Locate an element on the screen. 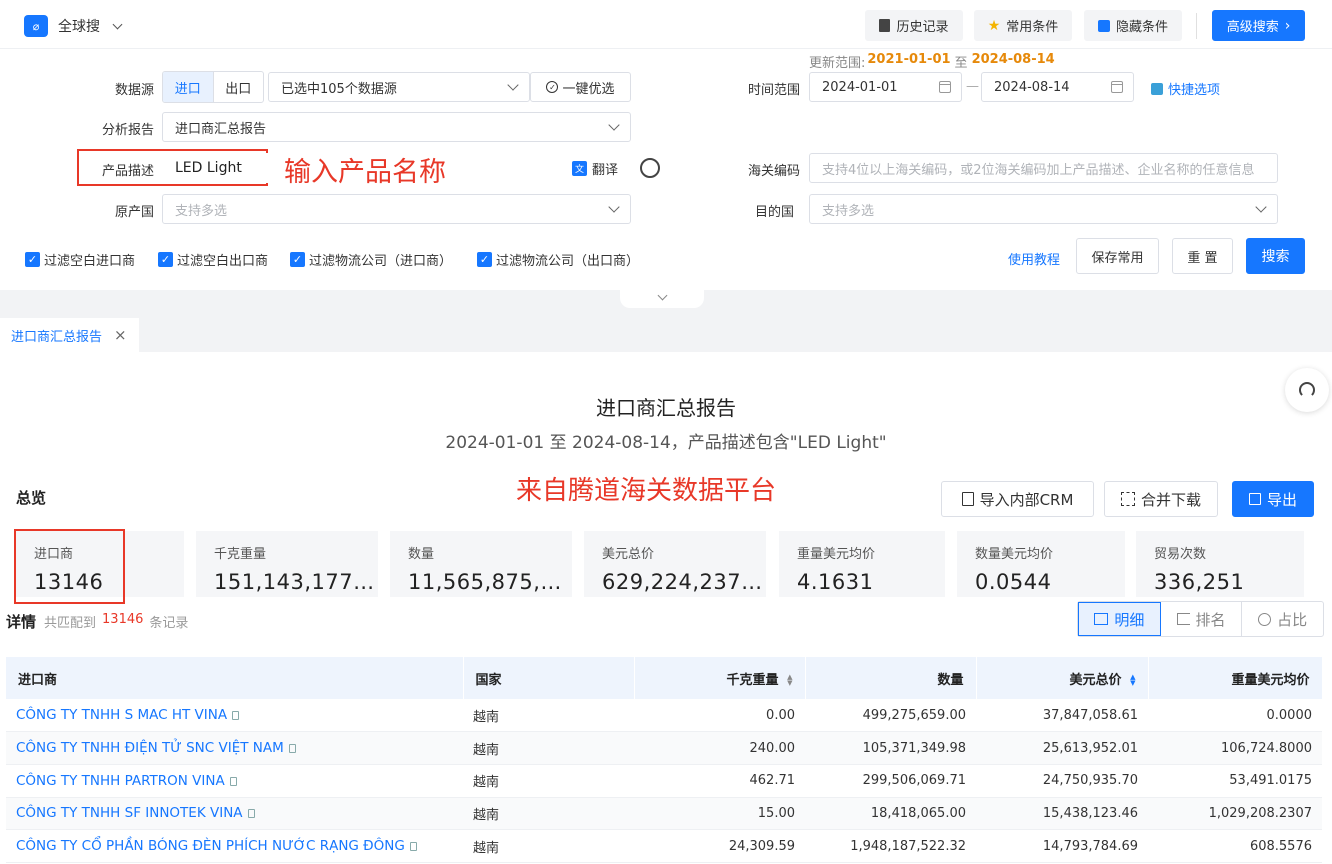 Image resolution: width=1332 pixels, height=864 pixels. reset-button: 重 置 is located at coordinates (1202, 256).